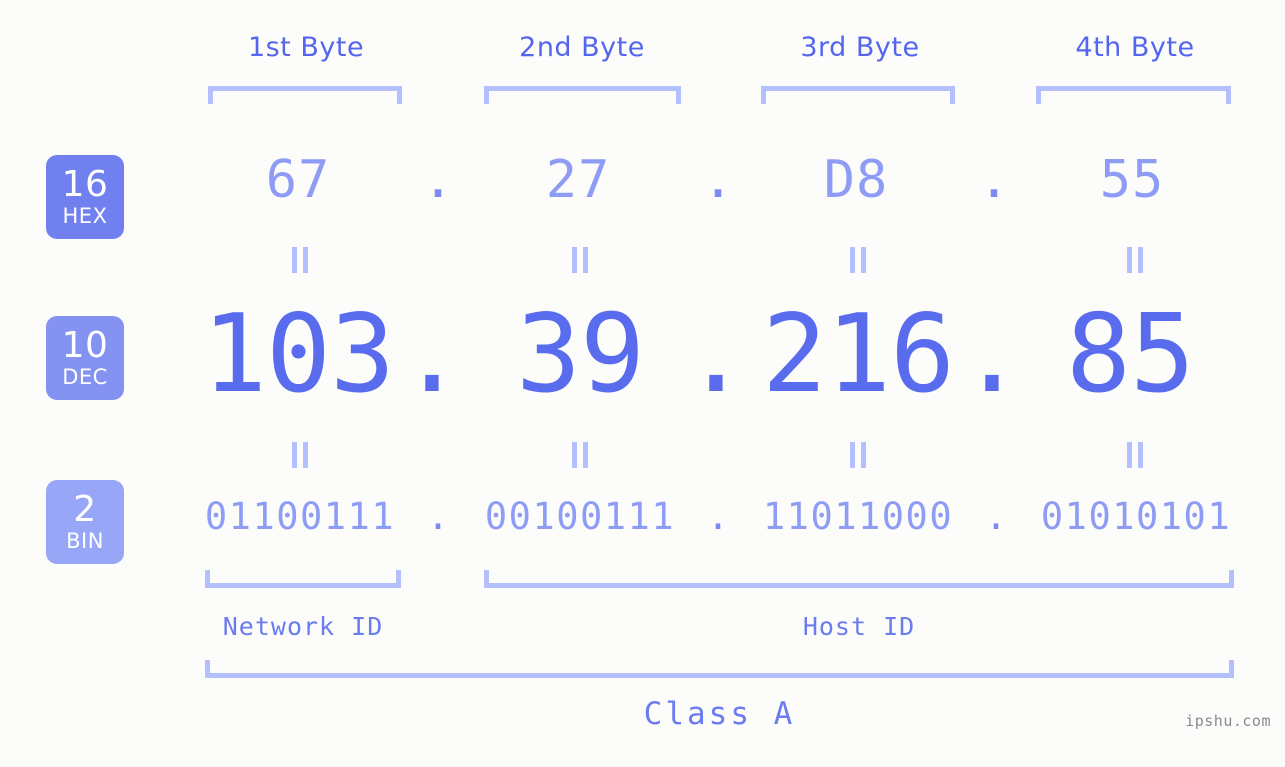  Describe the element at coordinates (580, 516) in the screenshot. I see `binary-octet-2: 00100111` at that location.